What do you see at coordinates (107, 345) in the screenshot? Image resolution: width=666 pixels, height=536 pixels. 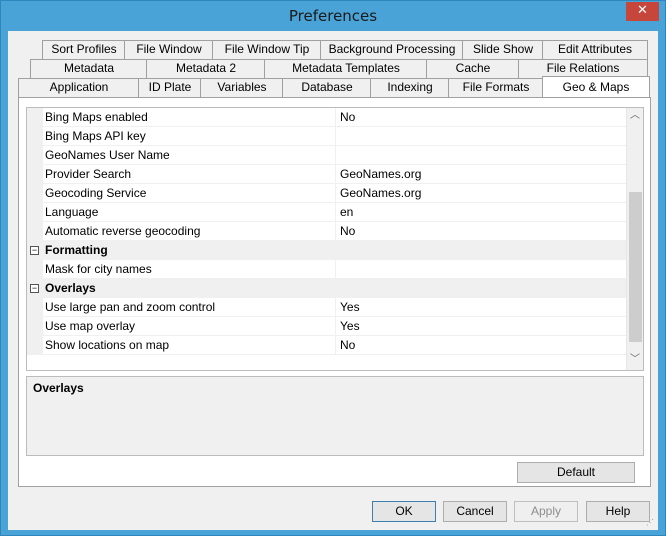 I see `property-name: Show locations on map` at bounding box center [107, 345].